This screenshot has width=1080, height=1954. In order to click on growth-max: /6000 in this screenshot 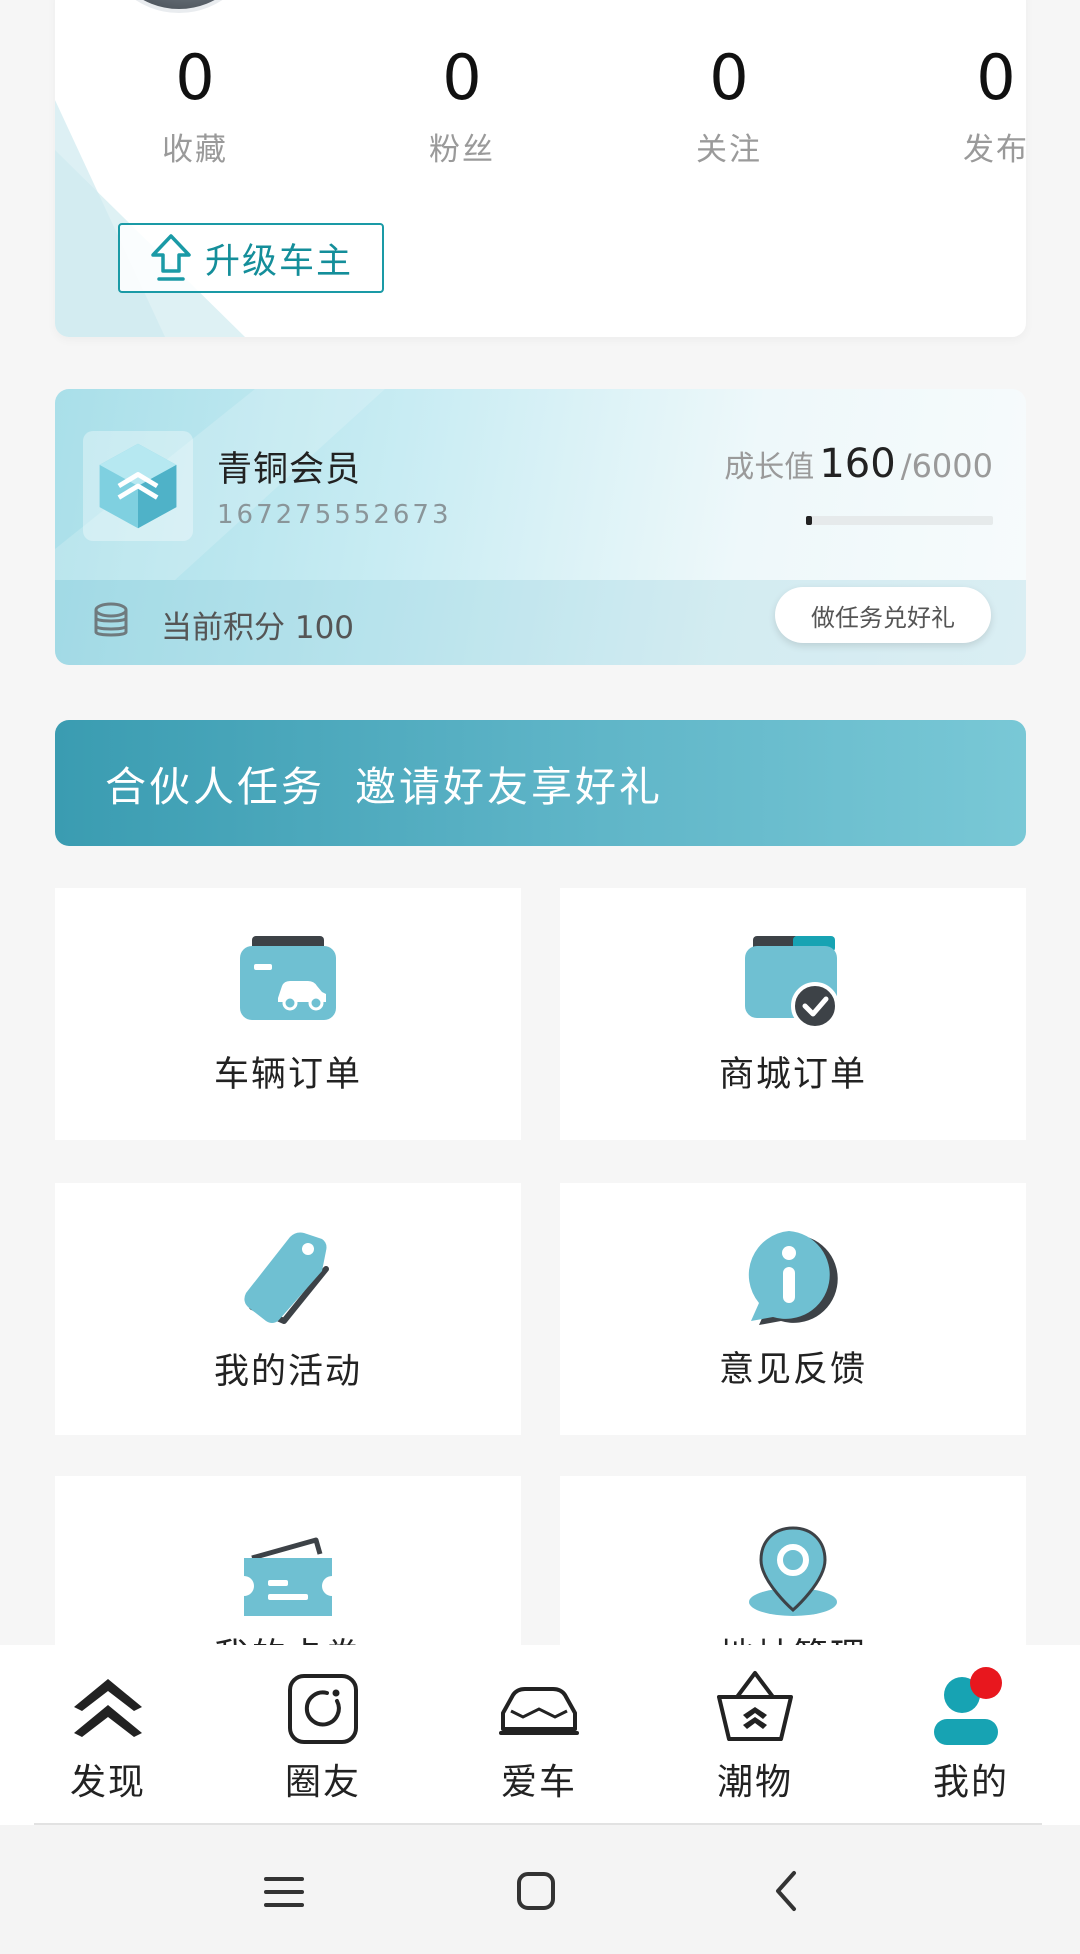, I will do `click(946, 466)`.